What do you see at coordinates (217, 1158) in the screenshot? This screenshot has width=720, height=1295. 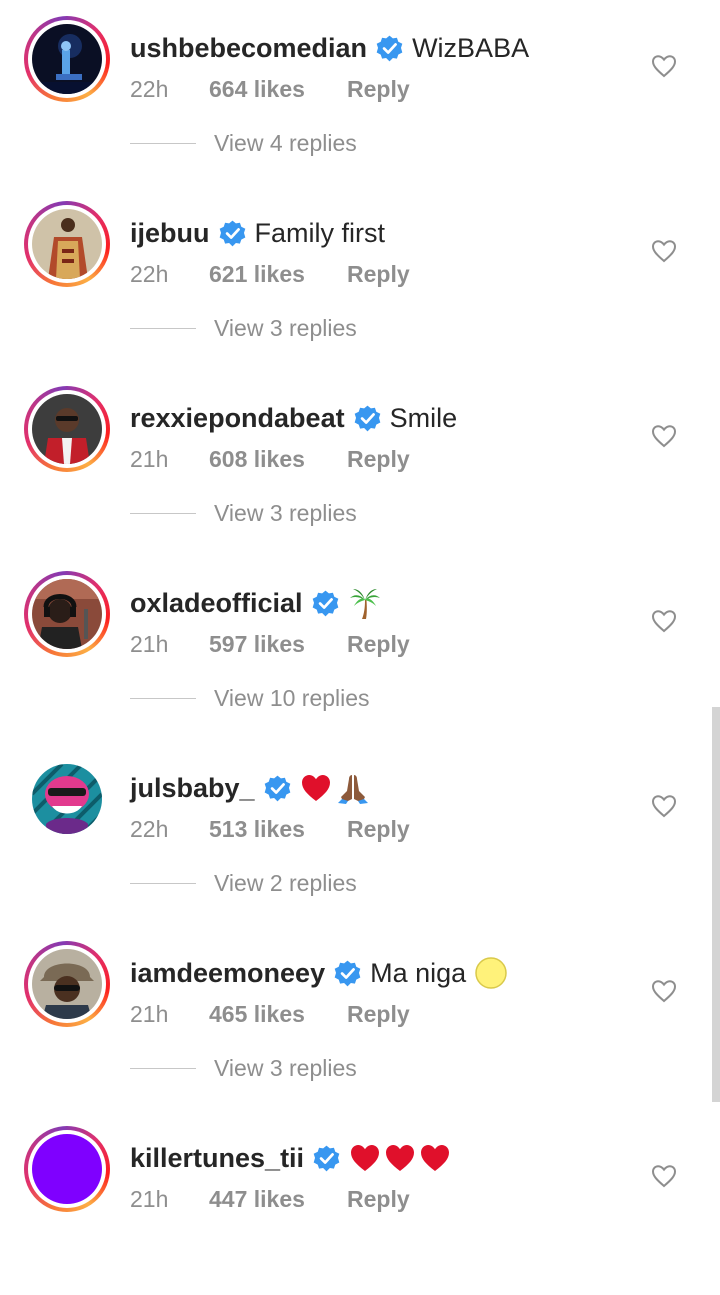 I see `username: killertunes_tii` at bounding box center [217, 1158].